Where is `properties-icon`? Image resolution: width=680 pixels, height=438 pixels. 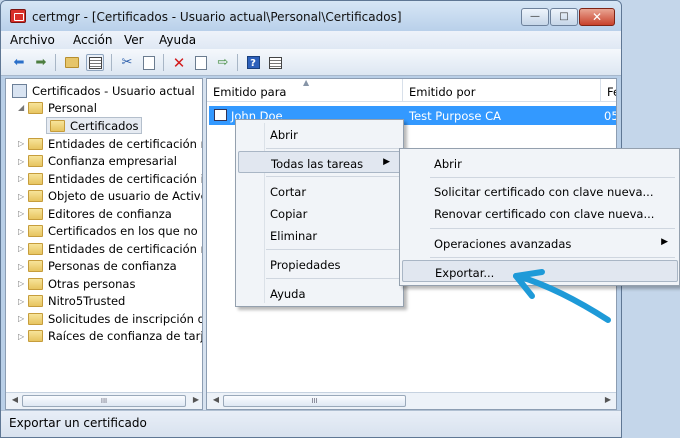
properties-icon is located at coordinates (201, 62).